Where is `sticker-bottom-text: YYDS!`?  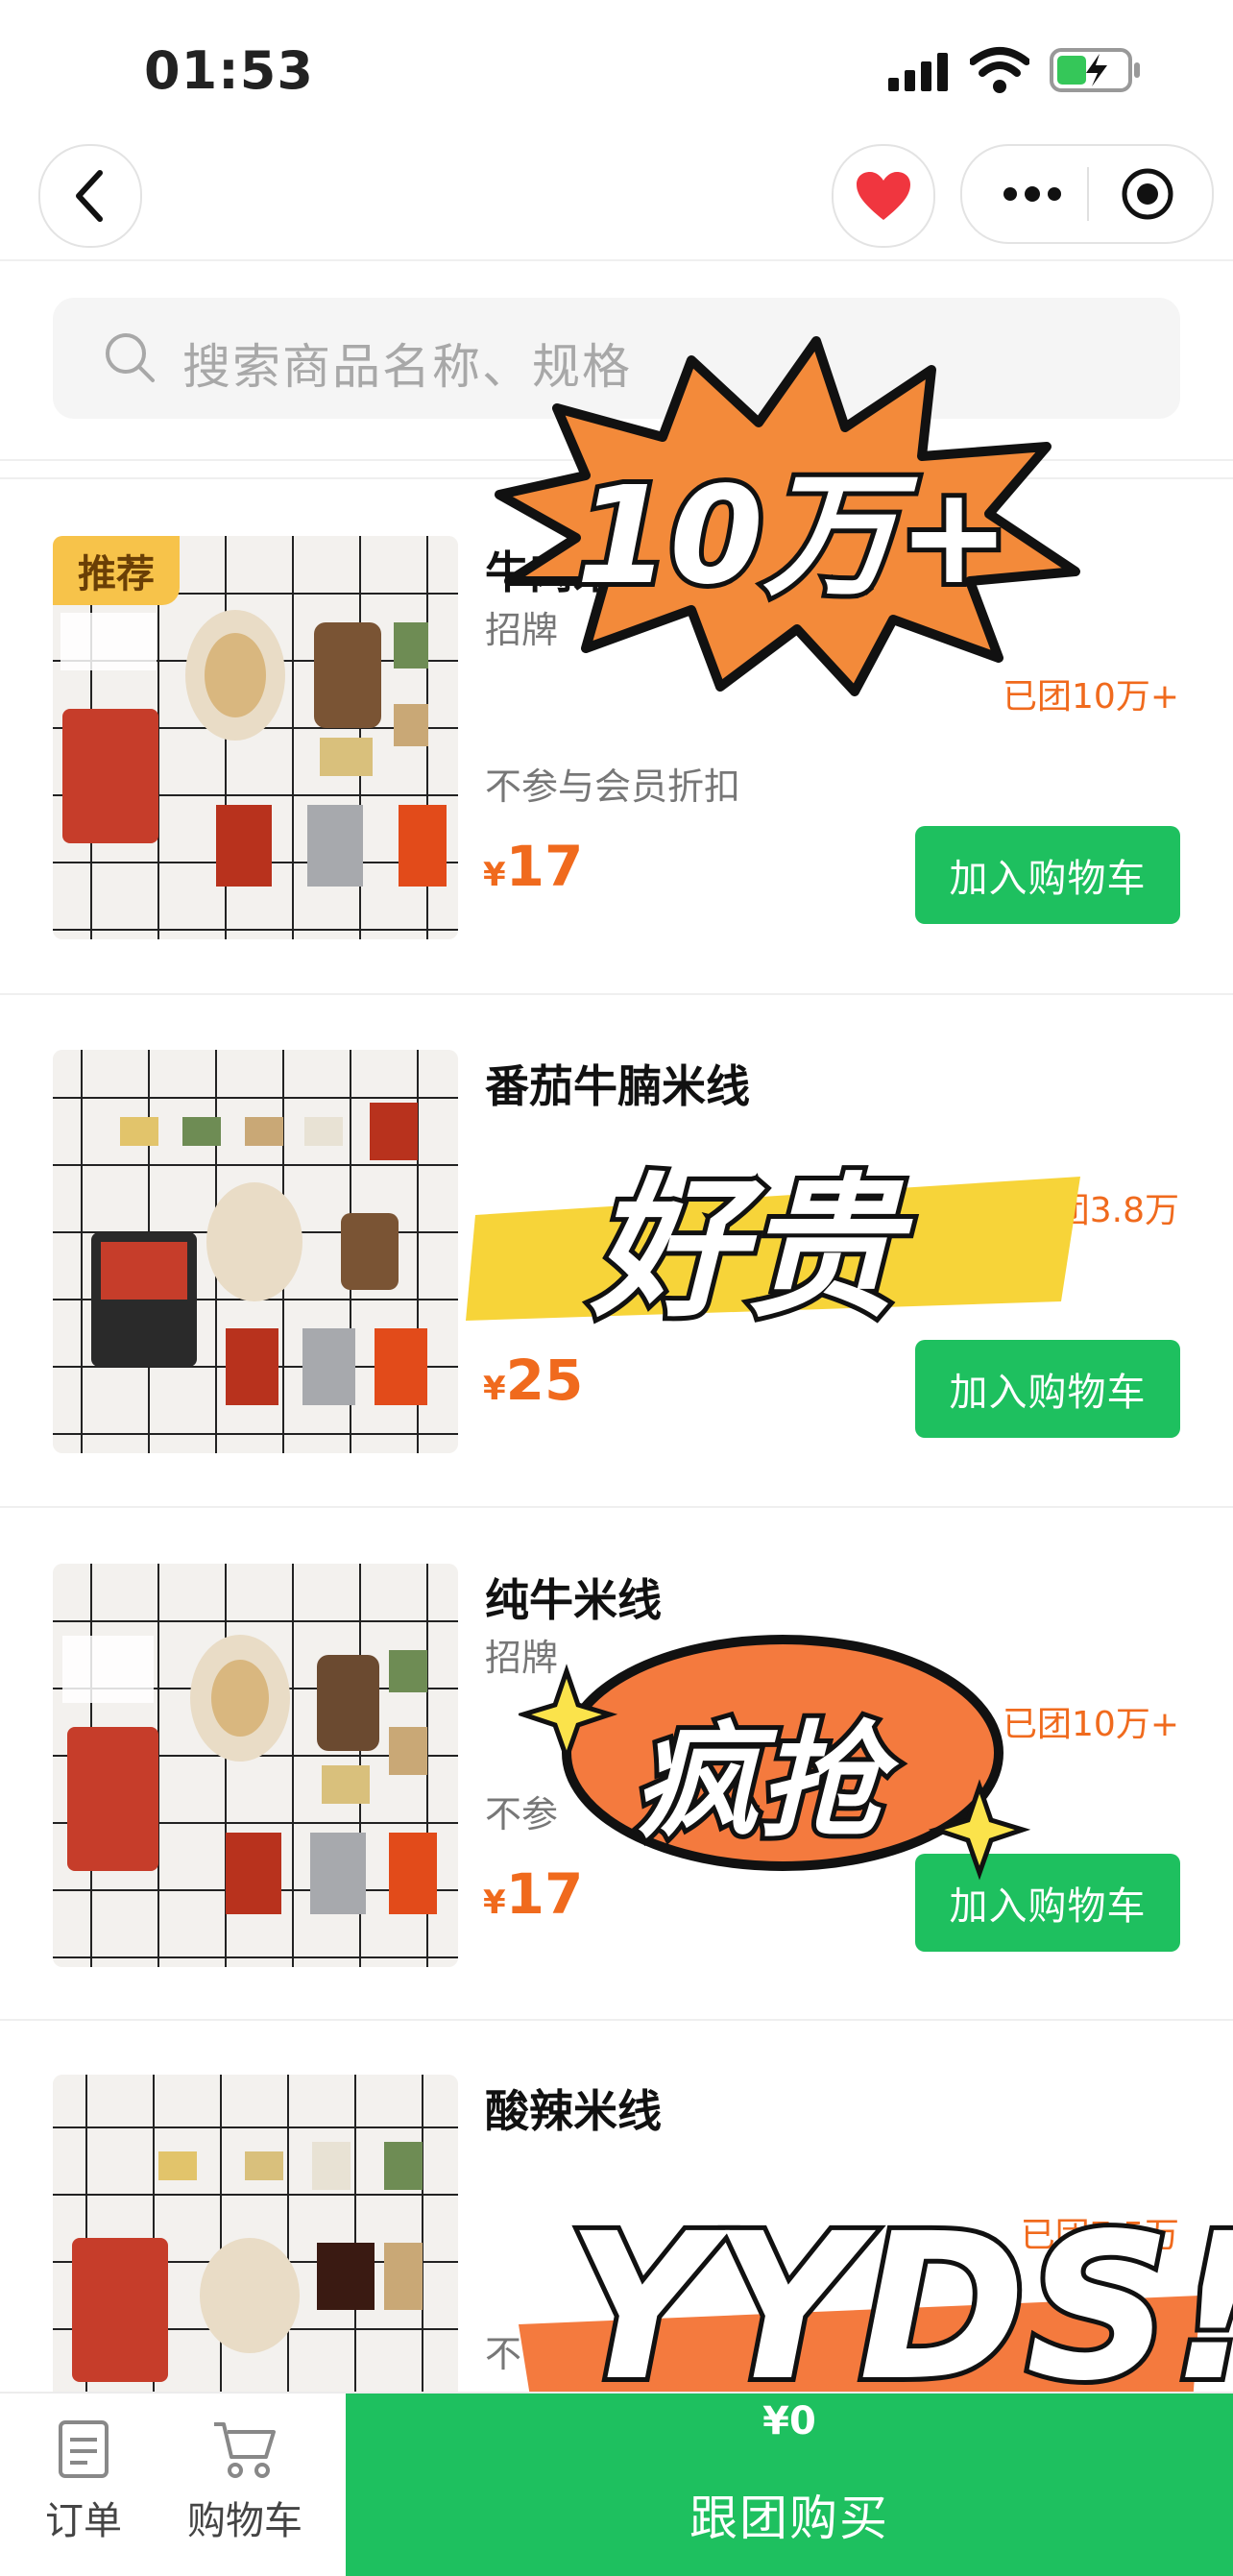 sticker-bottom-text: YYDS! is located at coordinates (897, 2308).